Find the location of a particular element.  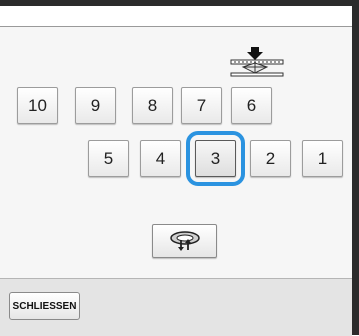

needle-button-10: 10 is located at coordinates (37, 105).